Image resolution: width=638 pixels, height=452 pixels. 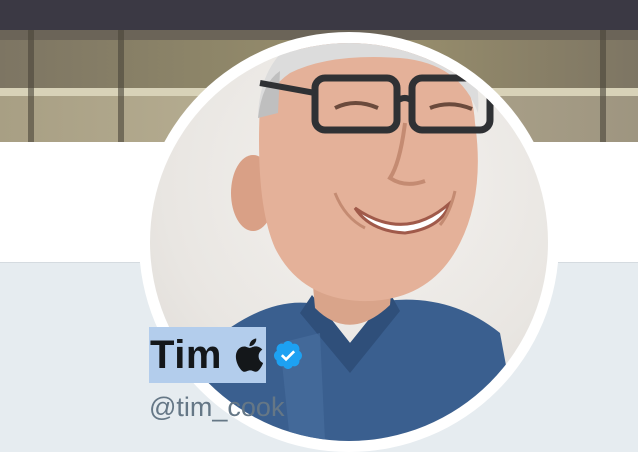 I want to click on banner-ceiling, so click(x=319, y=15).